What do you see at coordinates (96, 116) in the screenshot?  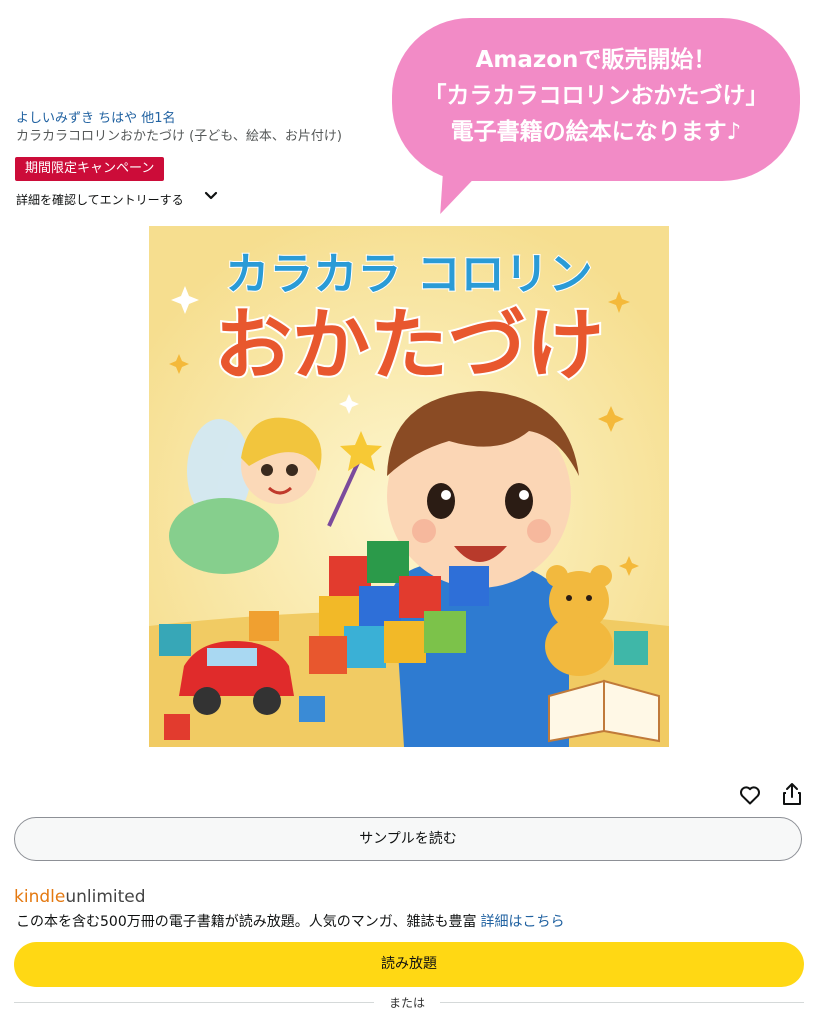 I see `author-link: よしいみずき ちはや 他1名` at bounding box center [96, 116].